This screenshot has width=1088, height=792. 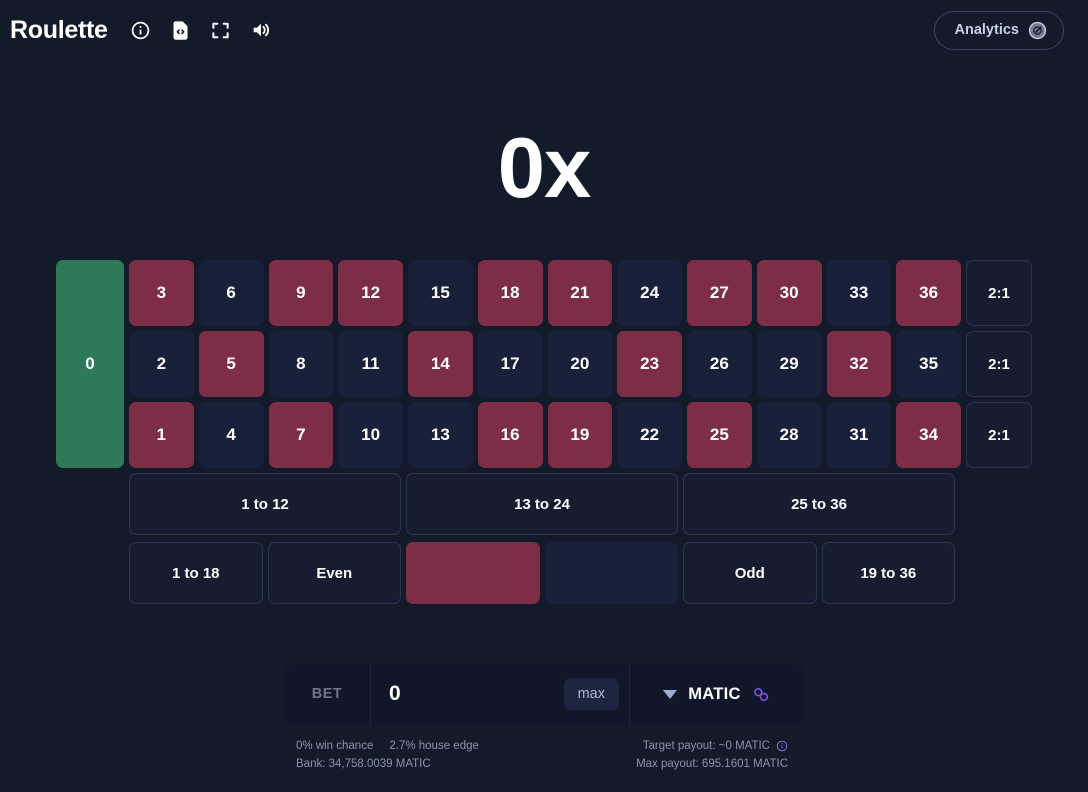 What do you see at coordinates (611, 573) in the screenshot?
I see `black-color-bet` at bounding box center [611, 573].